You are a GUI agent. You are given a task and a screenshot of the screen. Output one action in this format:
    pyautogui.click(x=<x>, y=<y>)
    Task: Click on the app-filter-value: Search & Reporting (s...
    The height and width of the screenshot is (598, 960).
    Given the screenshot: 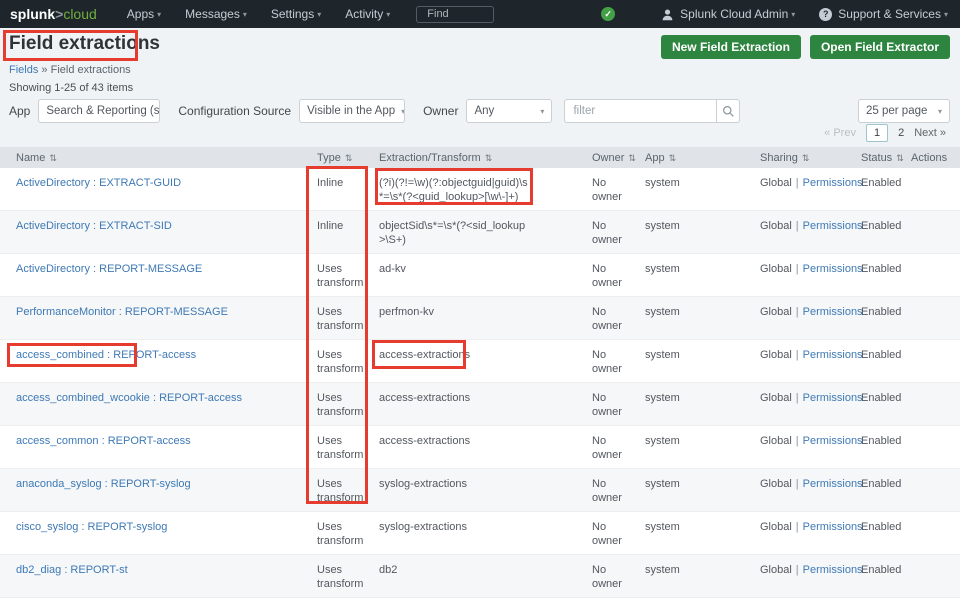 What is the action you would take?
    pyautogui.click(x=103, y=111)
    